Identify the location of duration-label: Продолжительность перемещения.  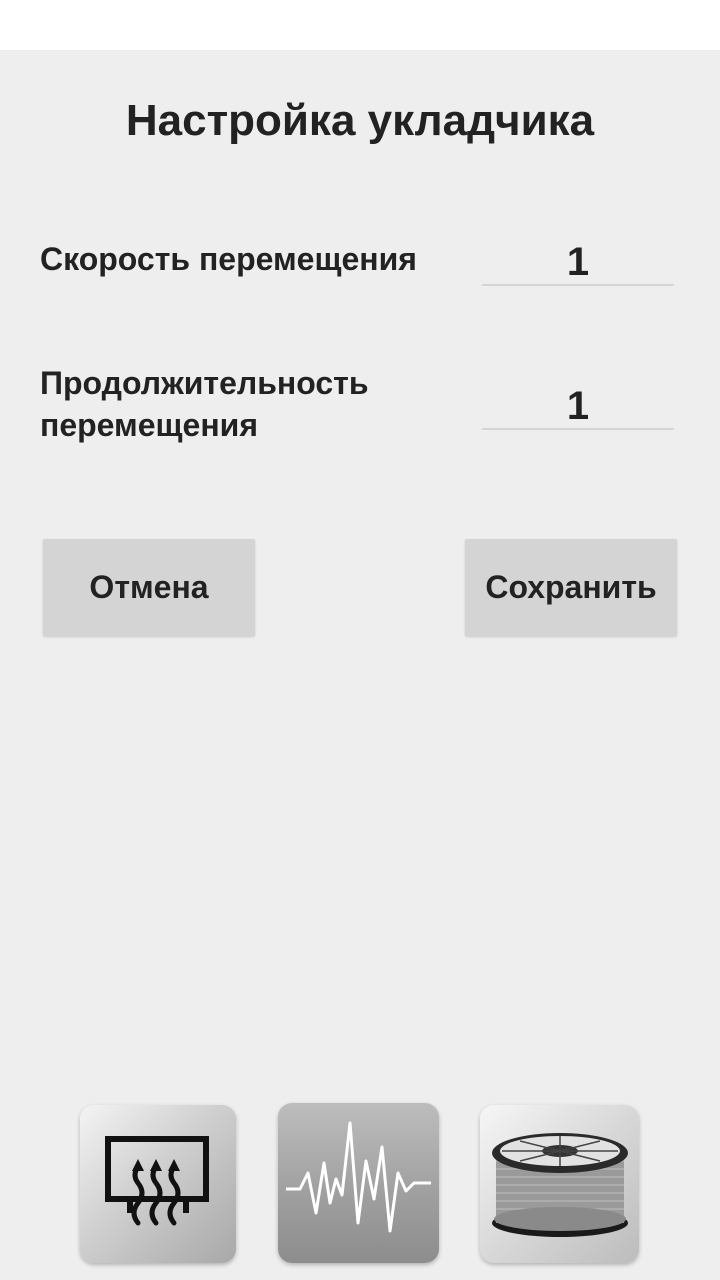
(204, 404).